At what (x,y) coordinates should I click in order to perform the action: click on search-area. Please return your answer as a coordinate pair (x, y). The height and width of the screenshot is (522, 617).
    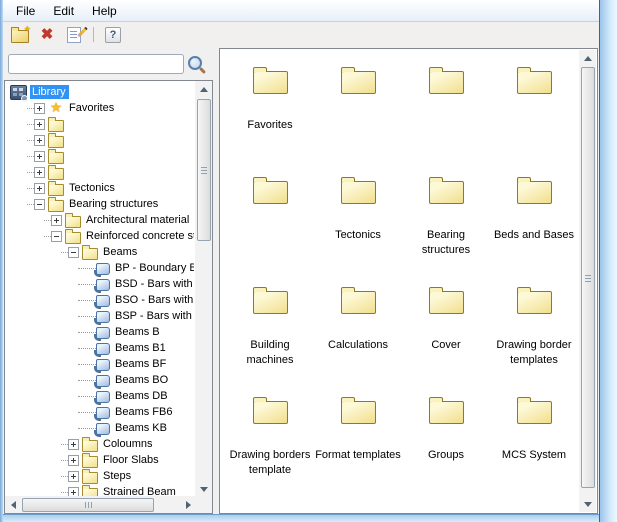
    Looking at the image, I should click on (109, 63).